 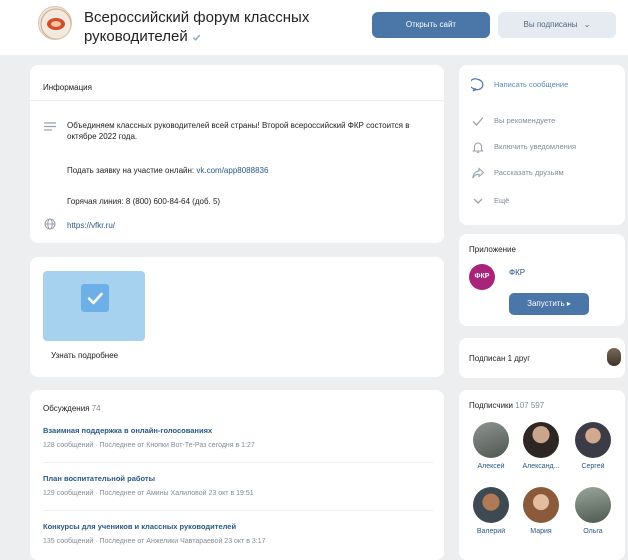 What do you see at coordinates (530, 405) in the screenshot?
I see `subscribers-count: 107 597` at bounding box center [530, 405].